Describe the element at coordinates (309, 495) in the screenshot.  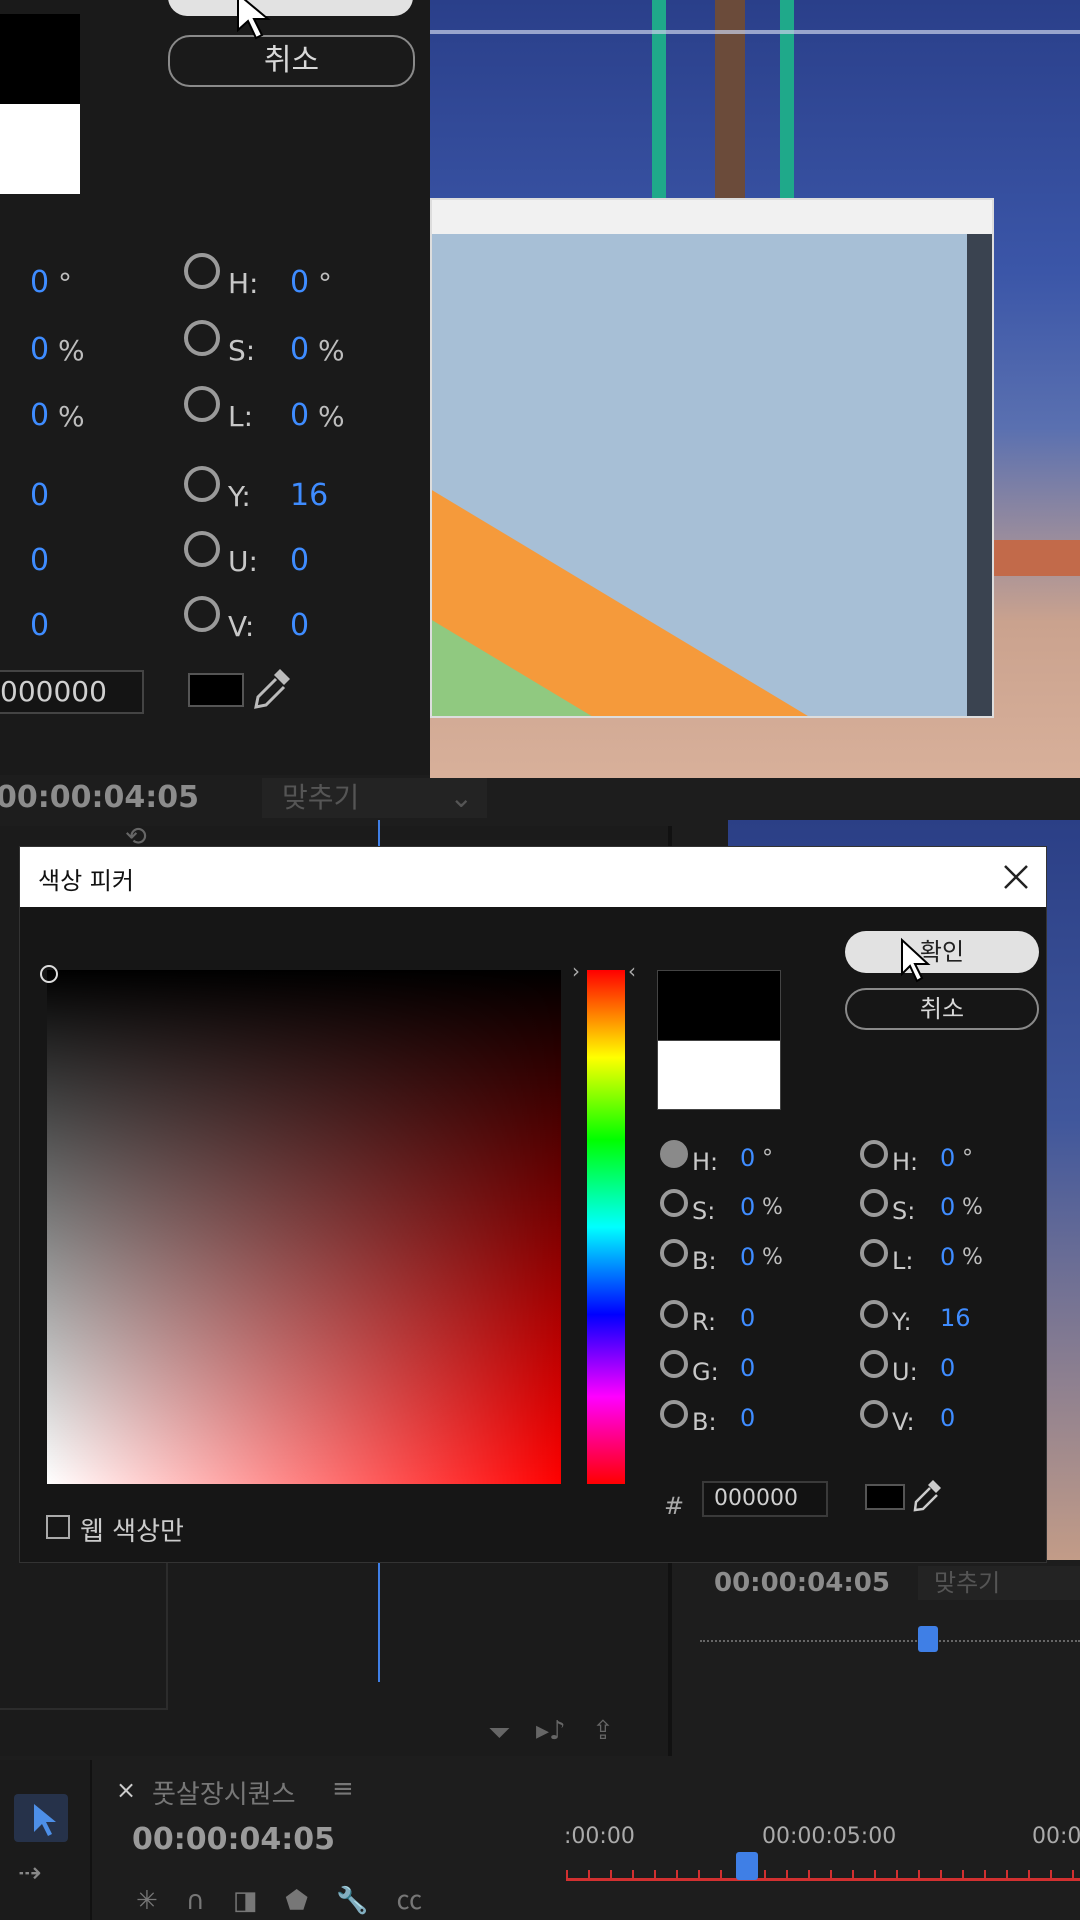
I see `bg-right-value: 16` at that location.